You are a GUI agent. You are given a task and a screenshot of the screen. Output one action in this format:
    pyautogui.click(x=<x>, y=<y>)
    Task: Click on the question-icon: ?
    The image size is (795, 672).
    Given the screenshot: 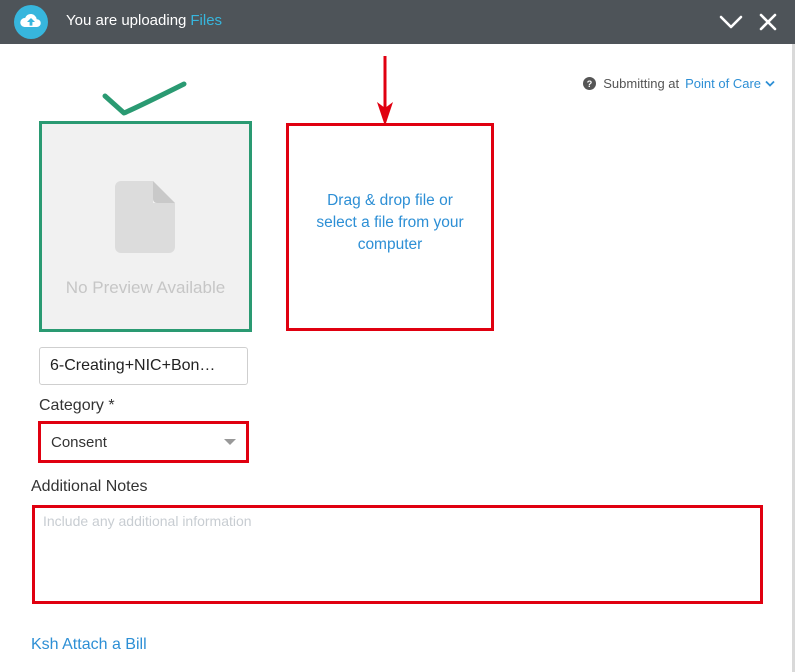 What is the action you would take?
    pyautogui.click(x=590, y=83)
    